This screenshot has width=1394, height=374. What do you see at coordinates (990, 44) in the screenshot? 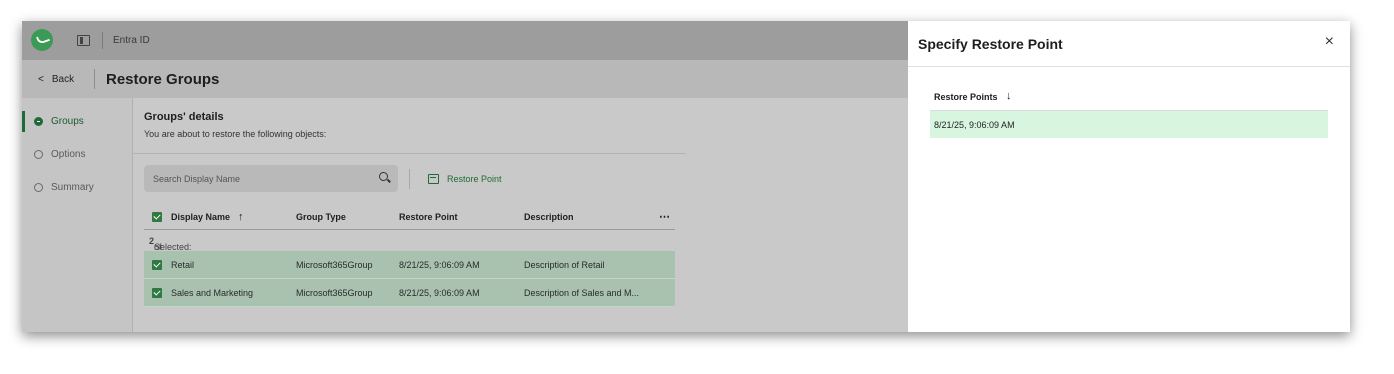
I see `dialog-title: Specify Restore Point` at bounding box center [990, 44].